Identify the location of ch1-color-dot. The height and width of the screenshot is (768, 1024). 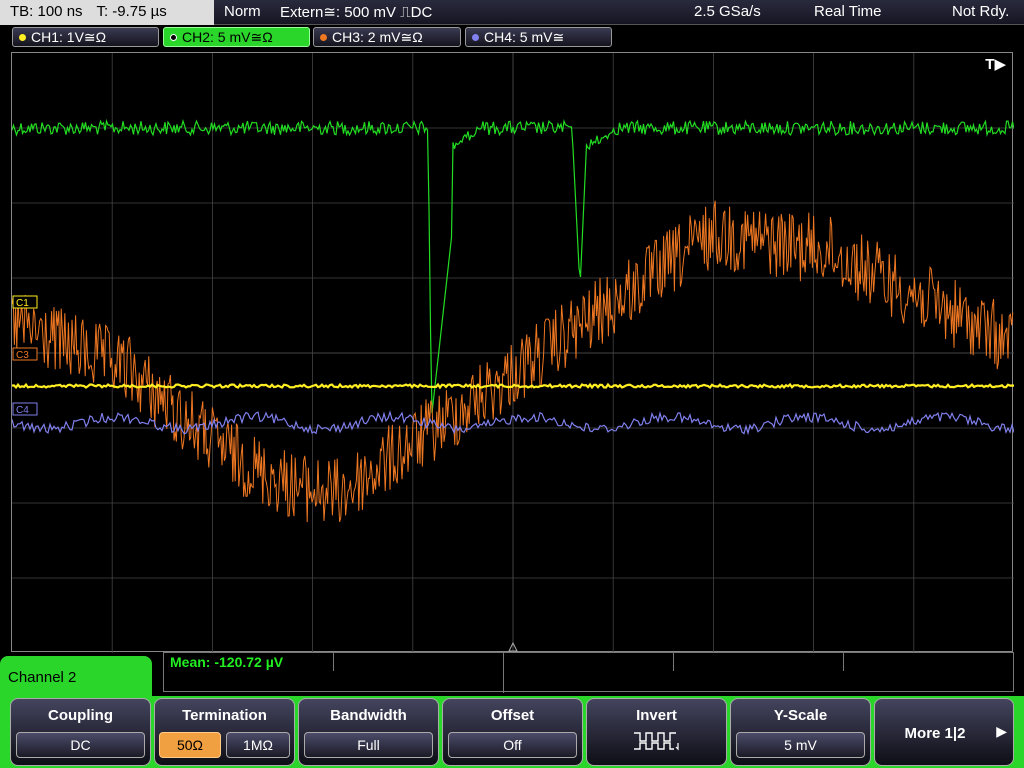
(22, 37).